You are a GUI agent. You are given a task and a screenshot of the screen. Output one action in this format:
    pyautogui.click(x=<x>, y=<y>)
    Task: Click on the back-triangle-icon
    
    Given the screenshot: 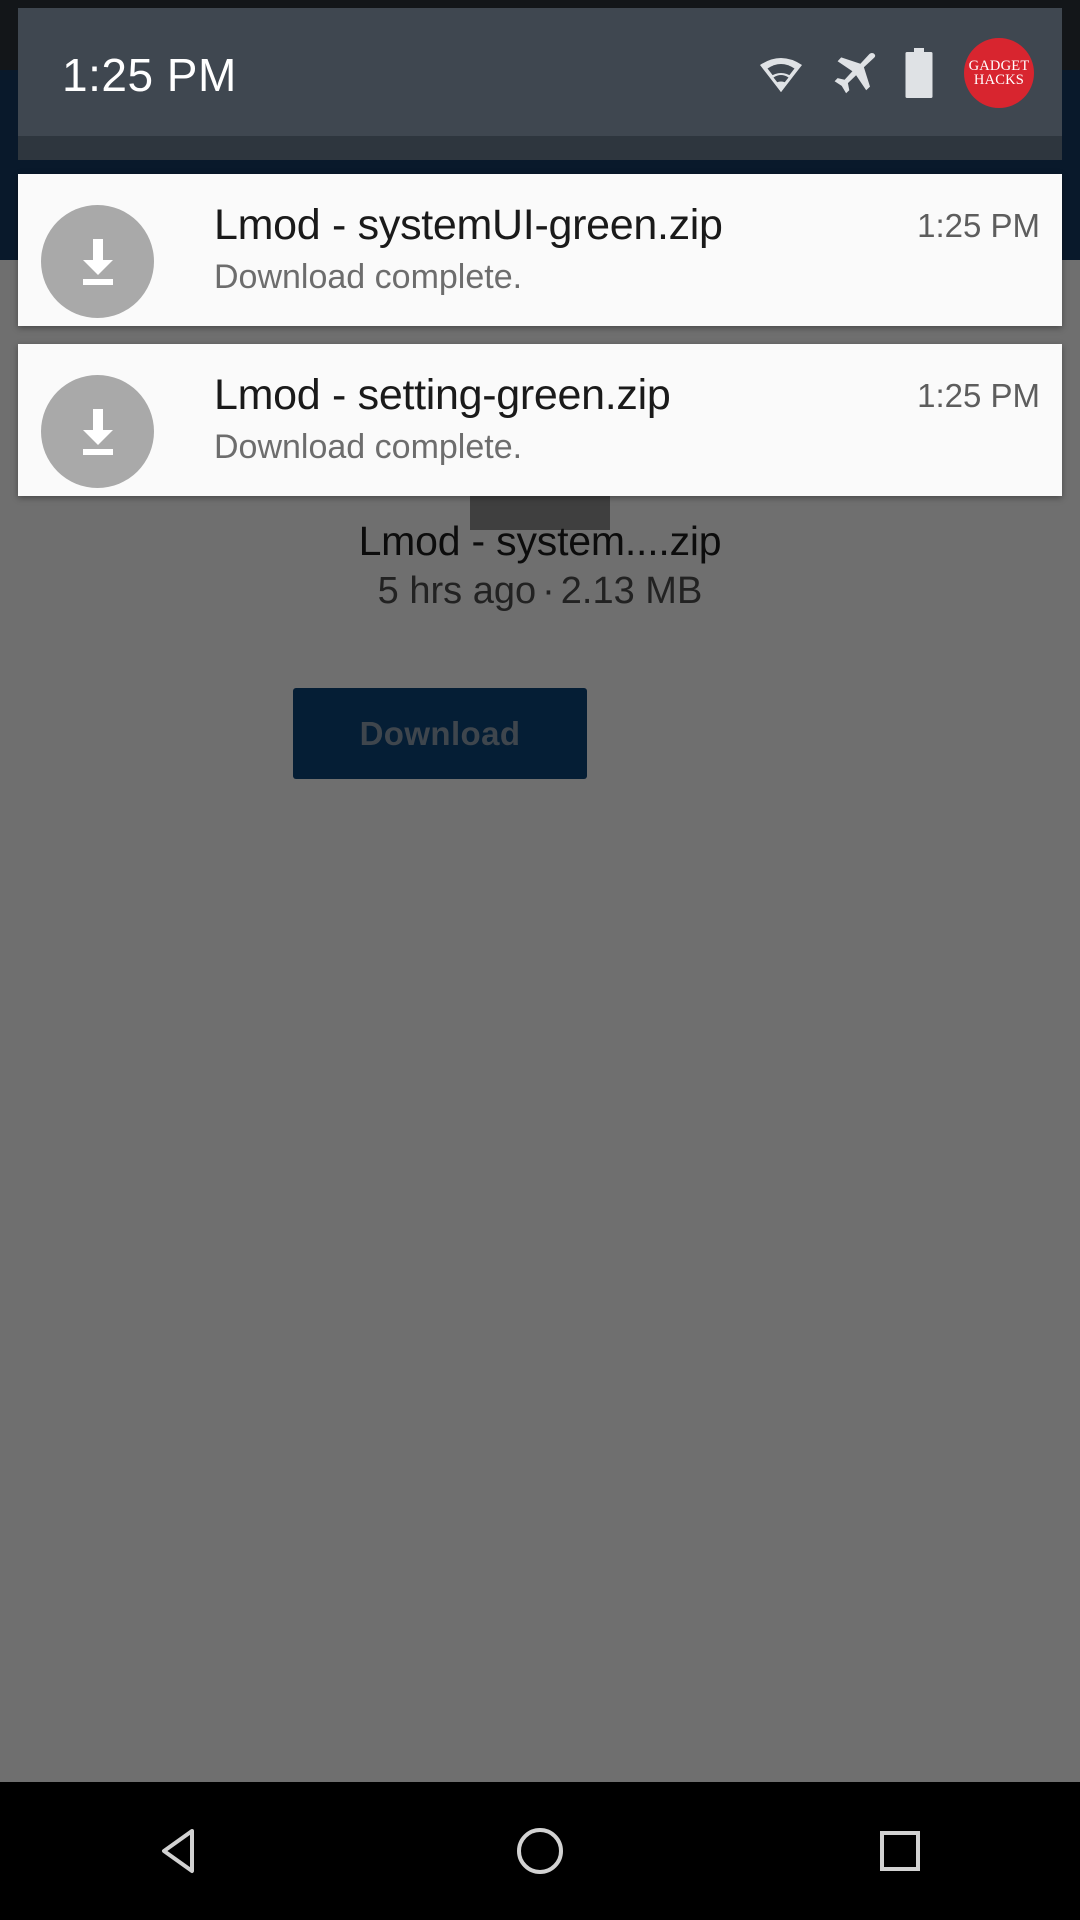 What is the action you would take?
    pyautogui.click(x=178, y=1851)
    